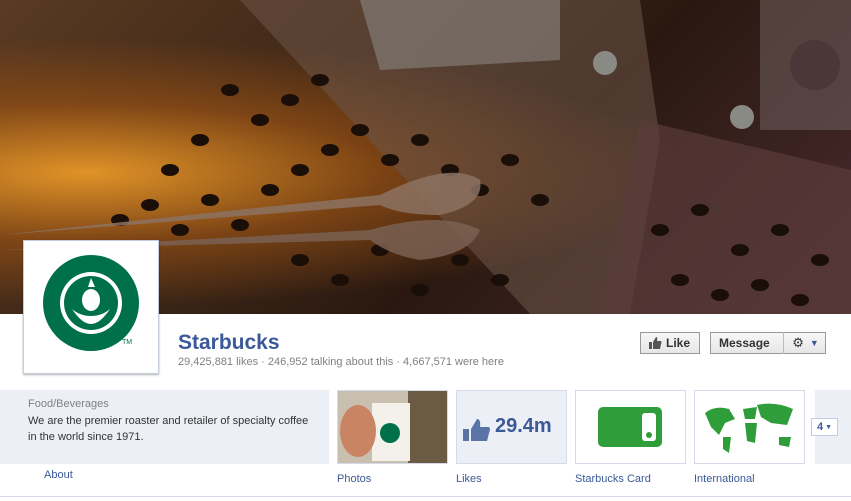 The image size is (851, 501). What do you see at coordinates (127, 342) in the screenshot?
I see `svg-text: TM` at bounding box center [127, 342].